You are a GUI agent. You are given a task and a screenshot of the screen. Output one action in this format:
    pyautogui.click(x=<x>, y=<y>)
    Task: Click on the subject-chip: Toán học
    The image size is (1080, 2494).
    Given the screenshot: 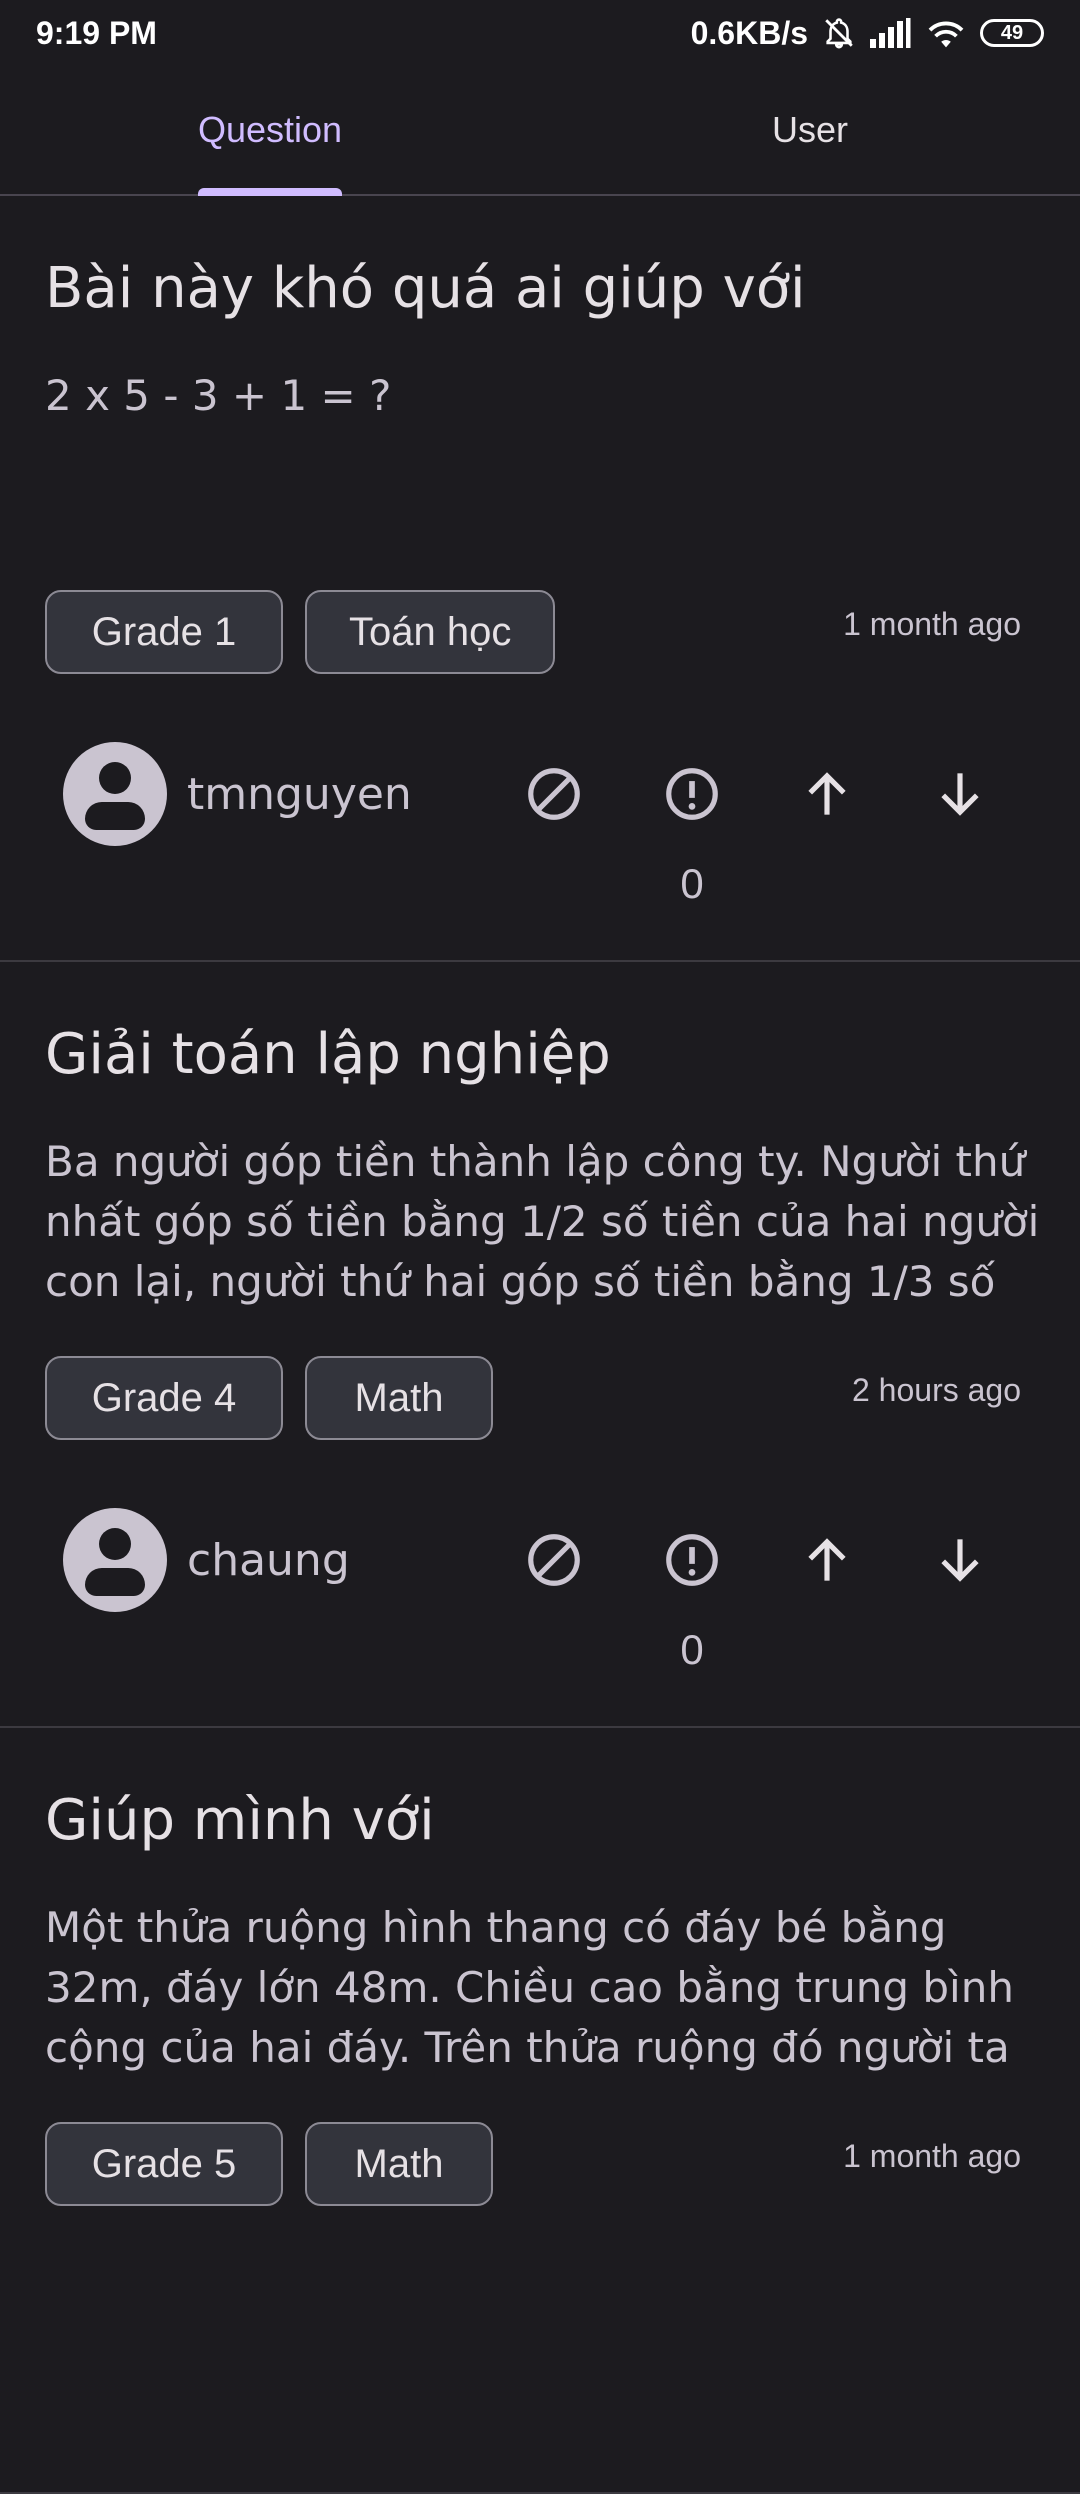 What is the action you would take?
    pyautogui.click(x=430, y=632)
    